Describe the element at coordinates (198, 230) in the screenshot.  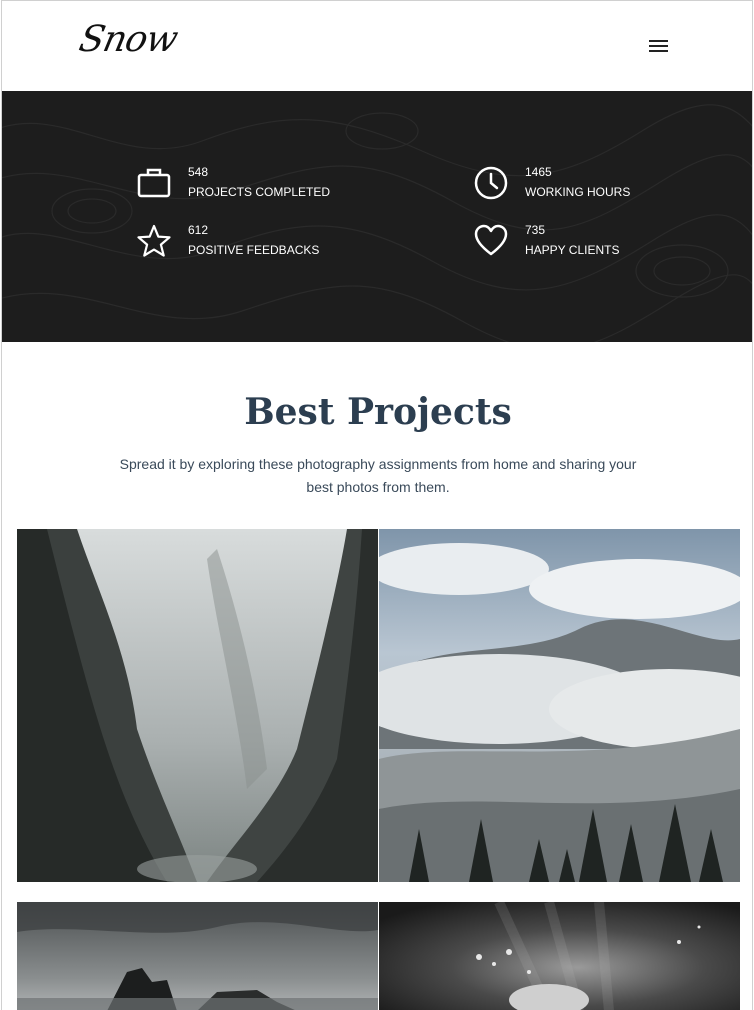
I see `stat-value: 612` at that location.